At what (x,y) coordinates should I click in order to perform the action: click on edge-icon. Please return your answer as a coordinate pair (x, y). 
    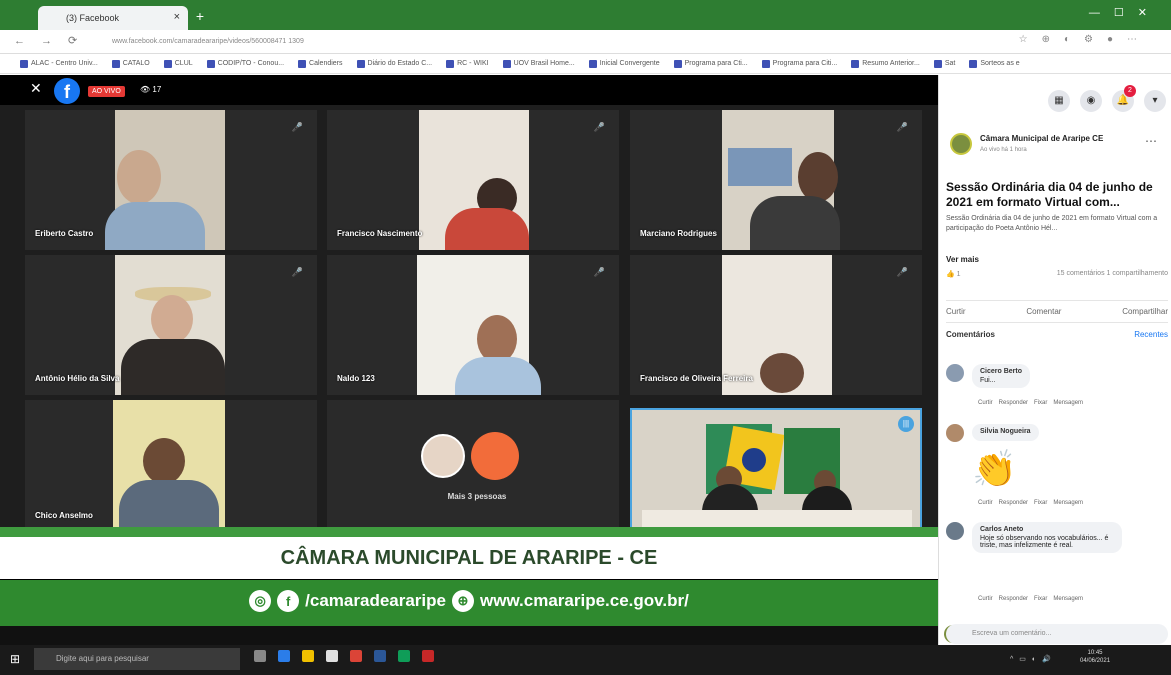
    Looking at the image, I should click on (284, 656).